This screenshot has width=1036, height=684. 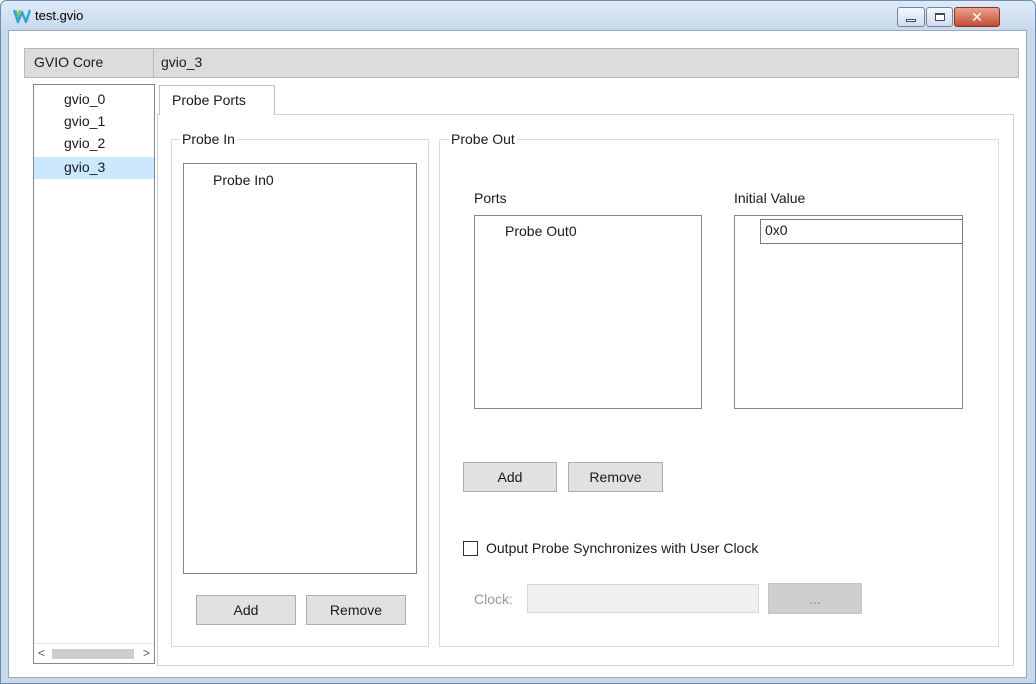 I want to click on maximize-icon, so click(x=939, y=17).